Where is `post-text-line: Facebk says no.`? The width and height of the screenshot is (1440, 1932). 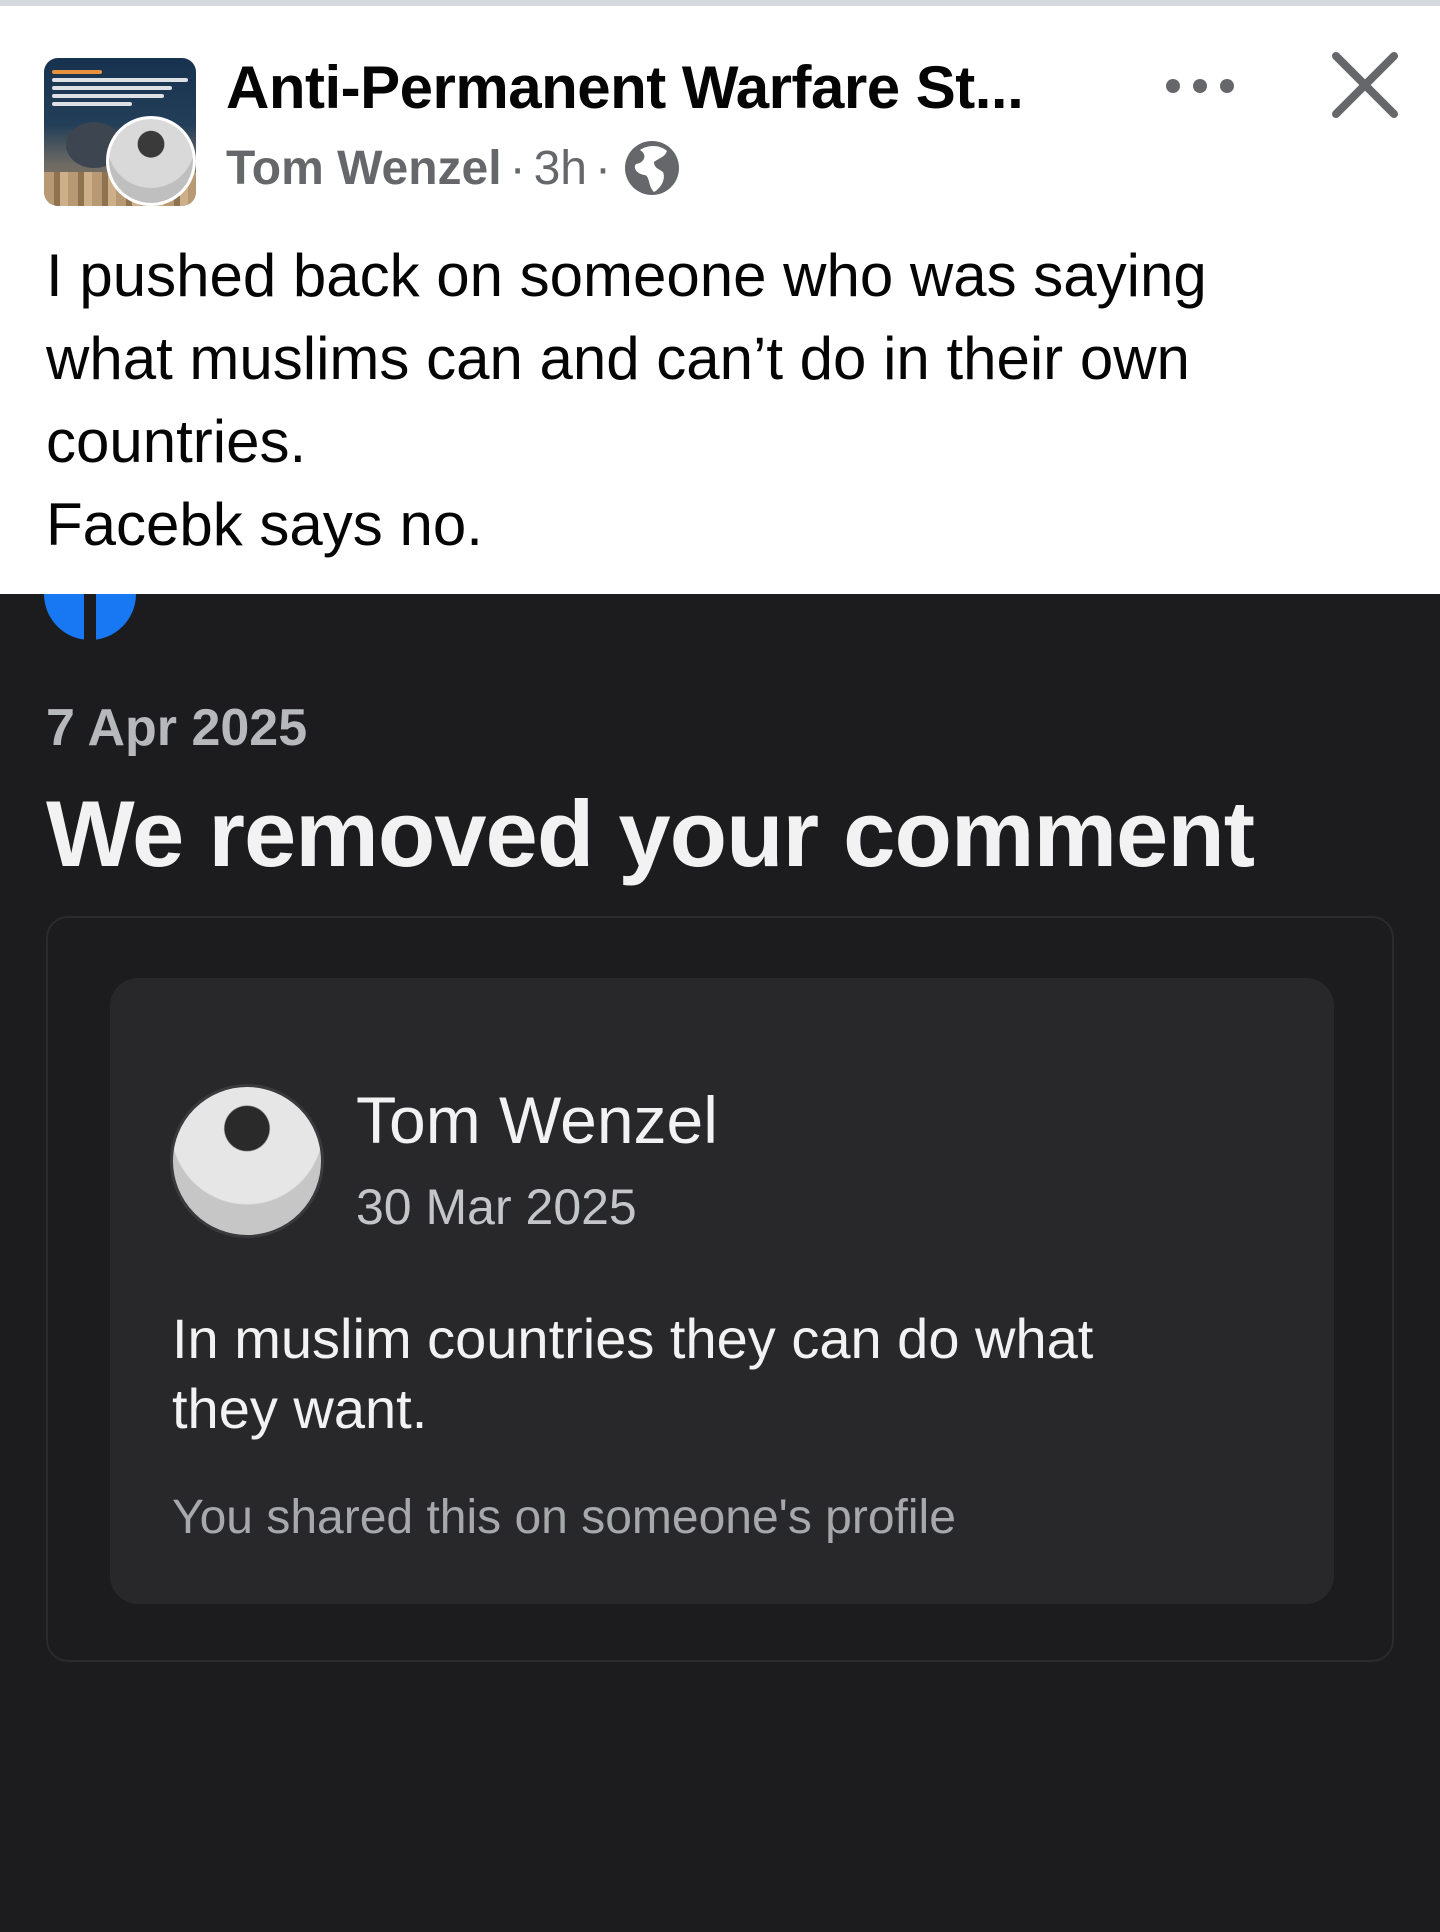 post-text-line: Facebk says no. is located at coordinates (264, 524).